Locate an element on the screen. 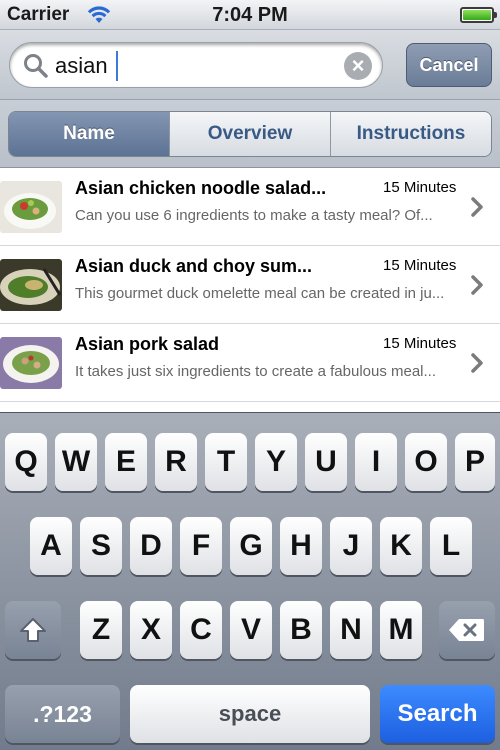  search-bar: × Cancel is located at coordinates (250, 65).